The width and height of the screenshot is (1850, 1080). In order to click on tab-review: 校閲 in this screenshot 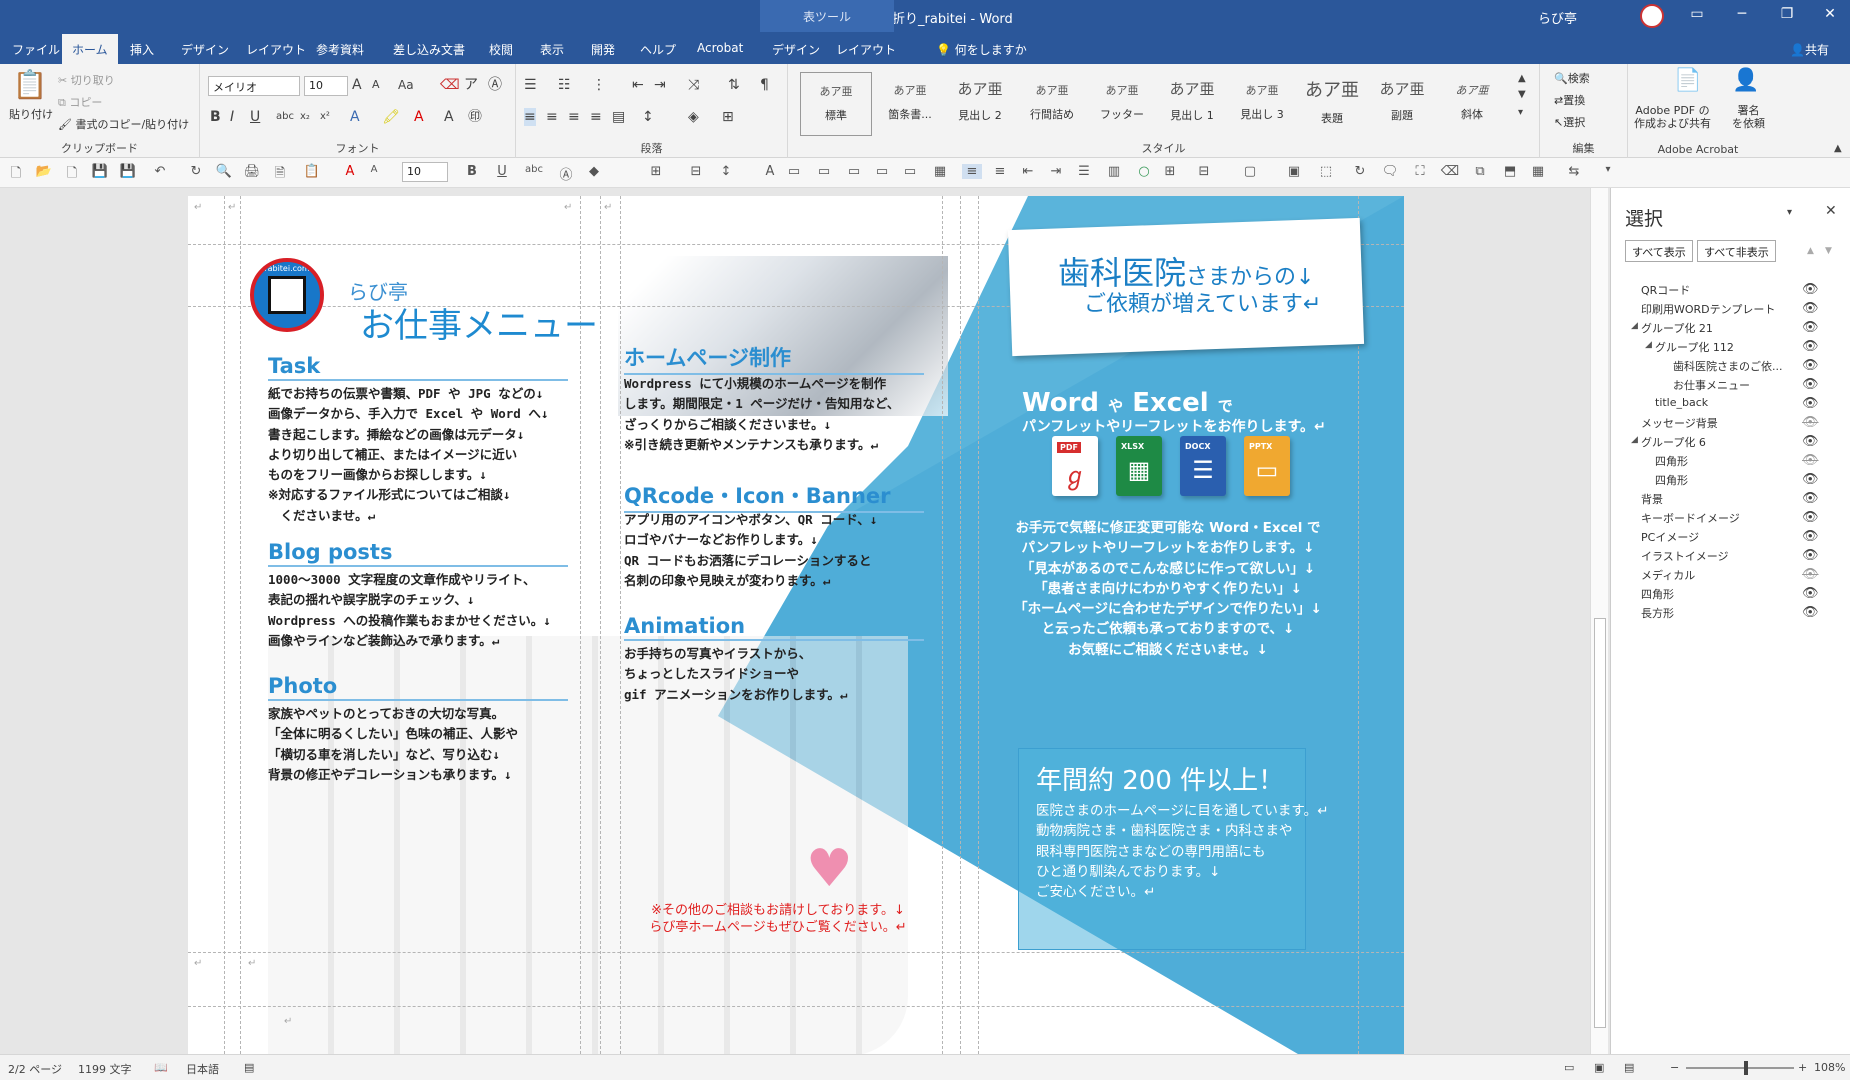, I will do `click(501, 49)`.